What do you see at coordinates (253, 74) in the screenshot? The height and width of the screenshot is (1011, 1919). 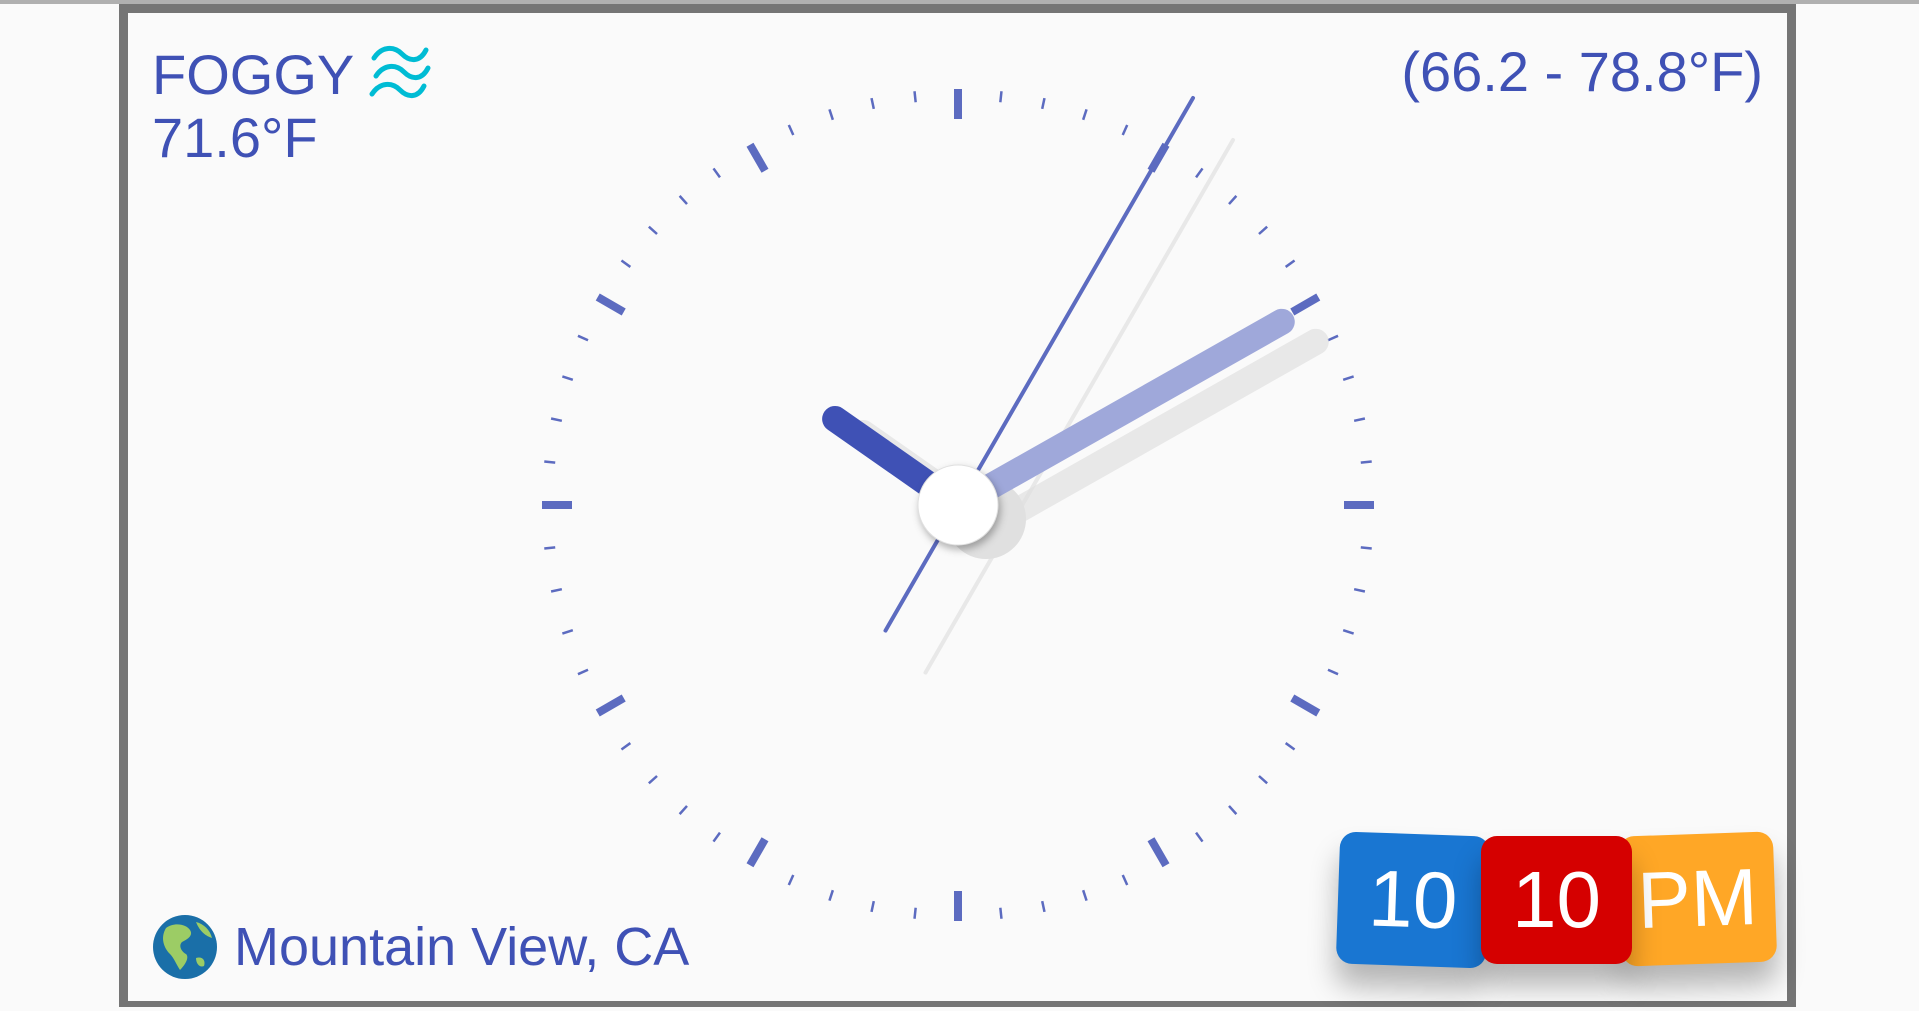 I see `condition-label: FOGGY` at bounding box center [253, 74].